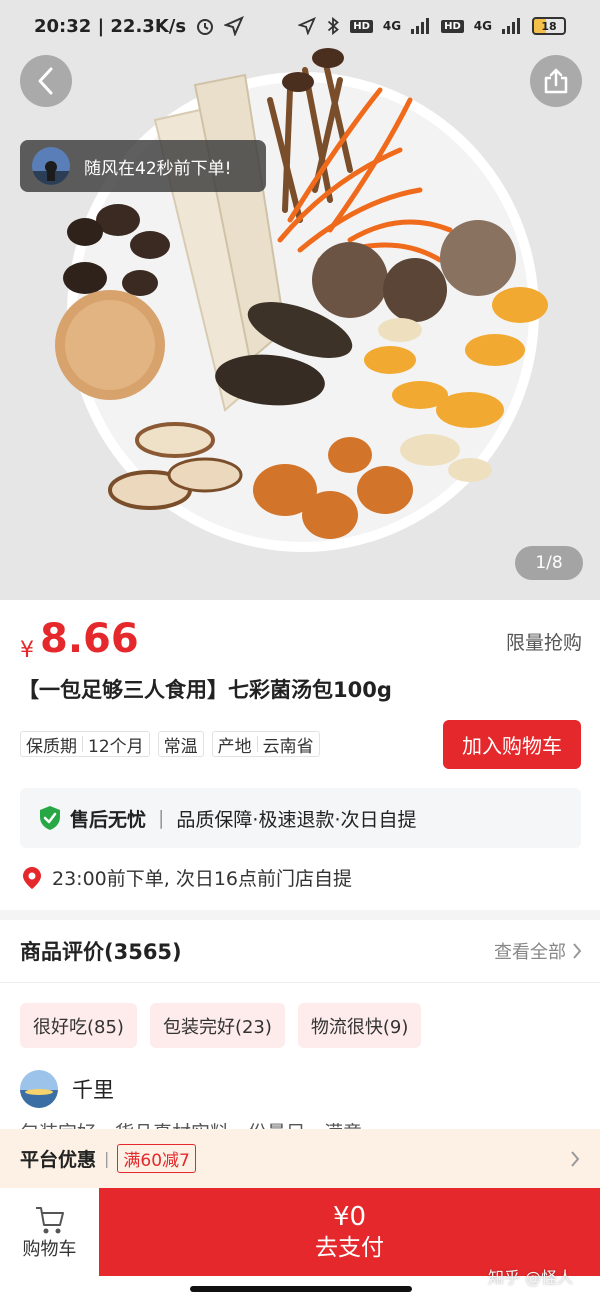 The image size is (600, 1300). What do you see at coordinates (300, 915) in the screenshot?
I see `section-divider` at bounding box center [300, 915].